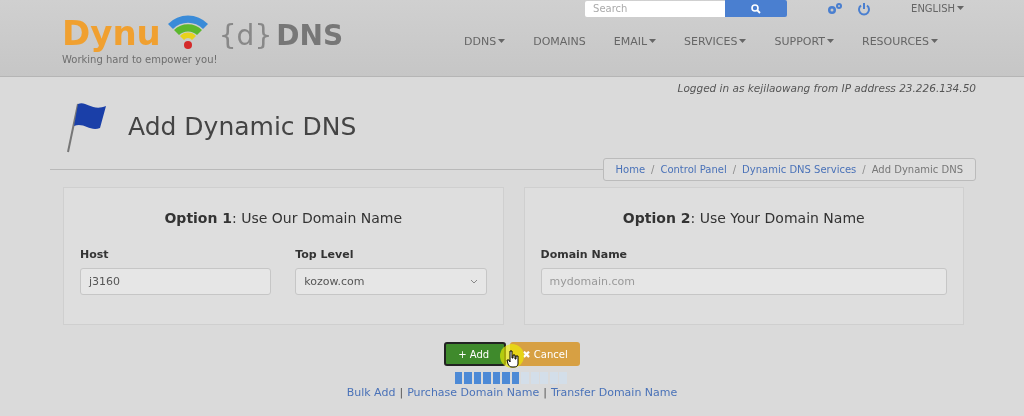 The height and width of the screenshot is (416, 1024). Describe the element at coordinates (635, 41) in the screenshot. I see `nav-item: EMAIL` at that location.